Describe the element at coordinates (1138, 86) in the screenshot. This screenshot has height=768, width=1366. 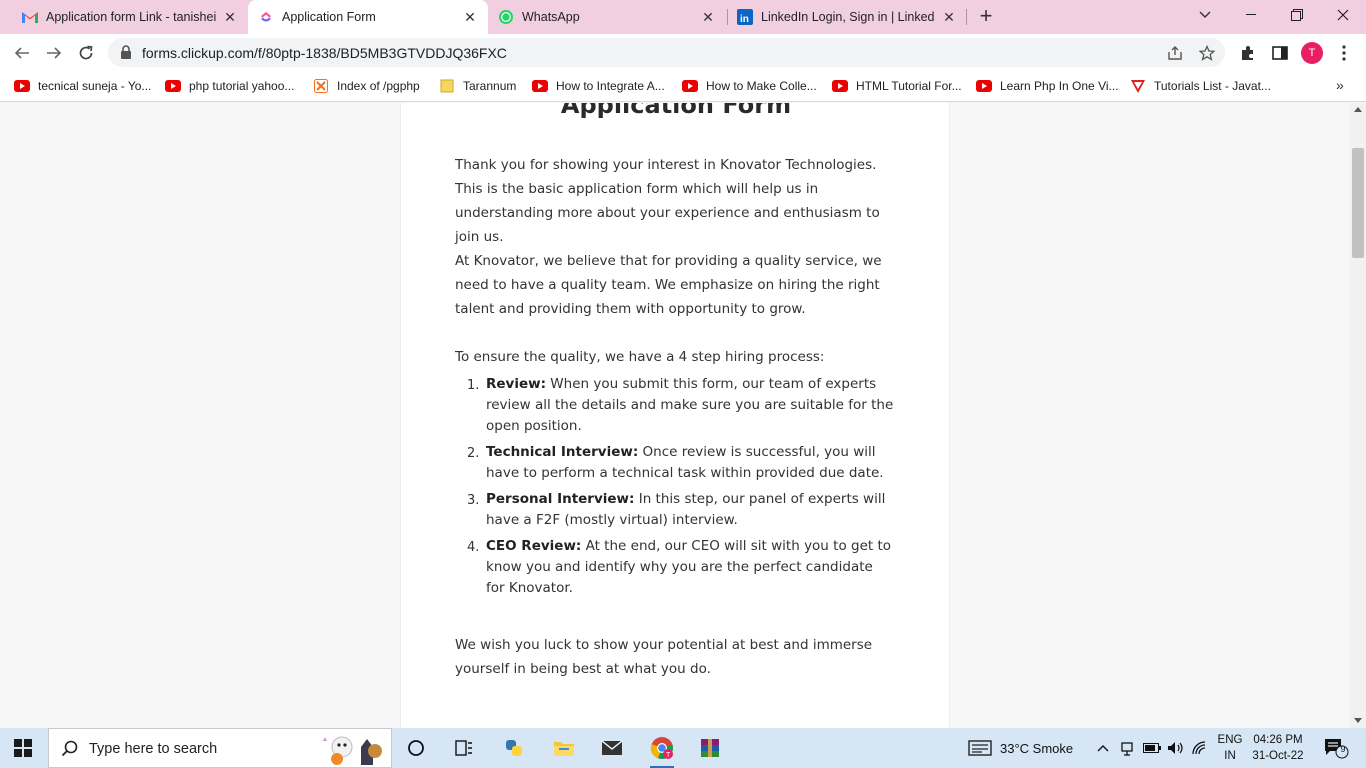
I see `javatpoint-icon` at that location.